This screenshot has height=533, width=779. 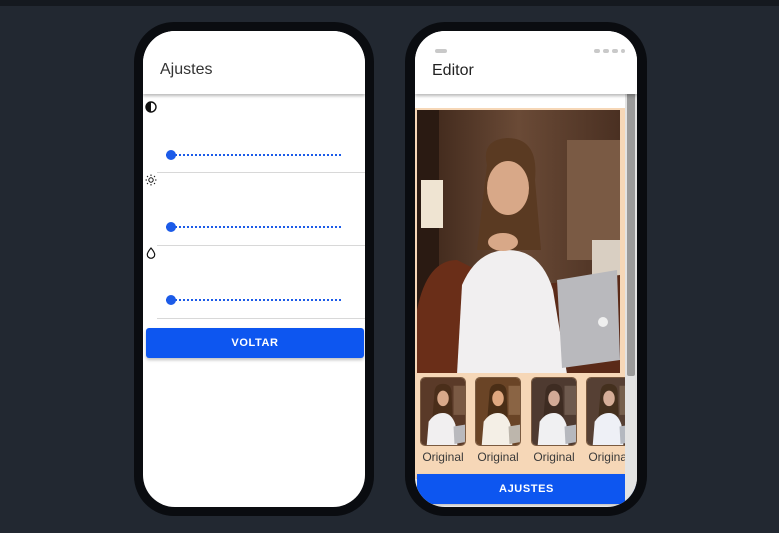 I want to click on status-bar-right, so click(x=608, y=46).